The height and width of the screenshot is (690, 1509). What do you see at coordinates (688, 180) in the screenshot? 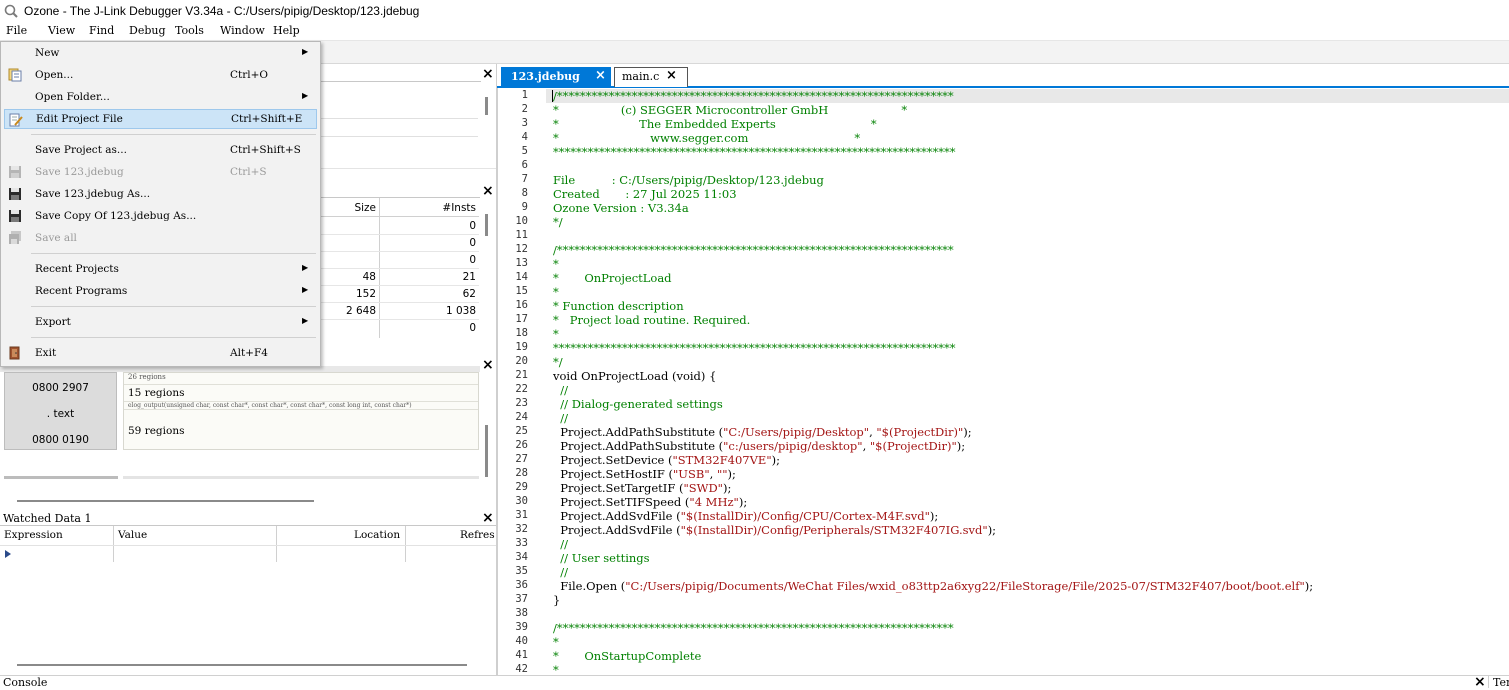
I see `code-line: File : C:/Users/pipig/Desktop/123.jdebug` at bounding box center [688, 180].